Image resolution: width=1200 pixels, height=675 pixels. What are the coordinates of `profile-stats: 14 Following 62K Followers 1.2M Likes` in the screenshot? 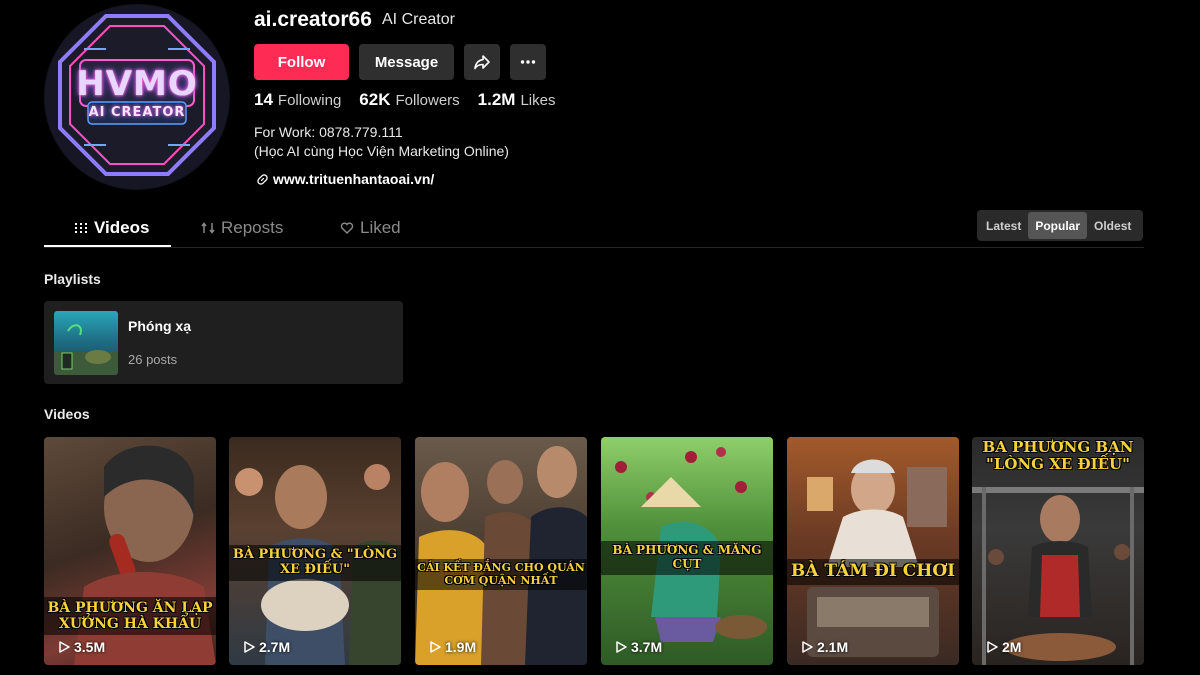 It's located at (414, 100).